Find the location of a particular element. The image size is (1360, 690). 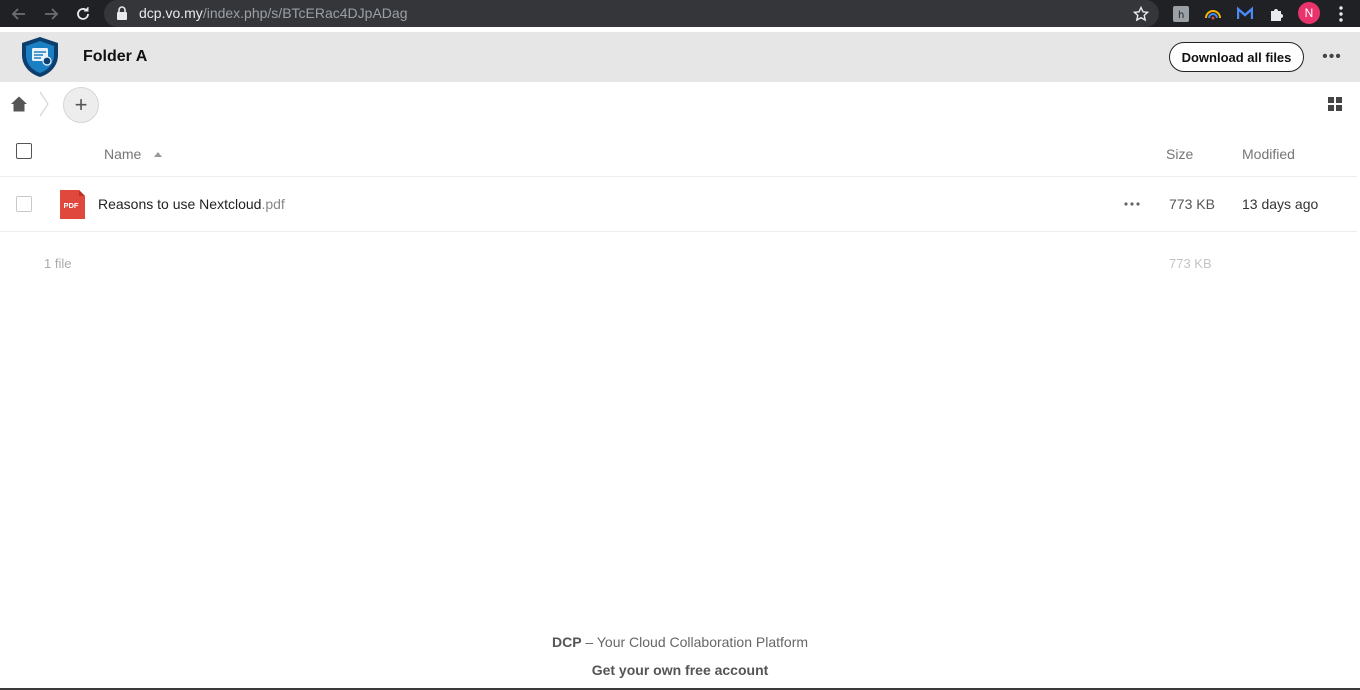

back-icon is located at coordinates (19, 14).